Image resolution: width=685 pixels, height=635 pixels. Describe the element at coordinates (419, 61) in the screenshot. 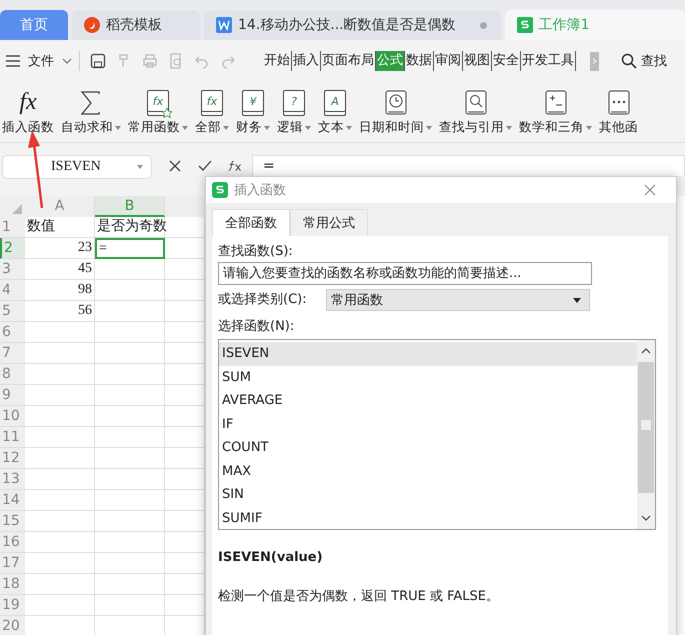

I see `ribbon-tab: 数据` at that location.